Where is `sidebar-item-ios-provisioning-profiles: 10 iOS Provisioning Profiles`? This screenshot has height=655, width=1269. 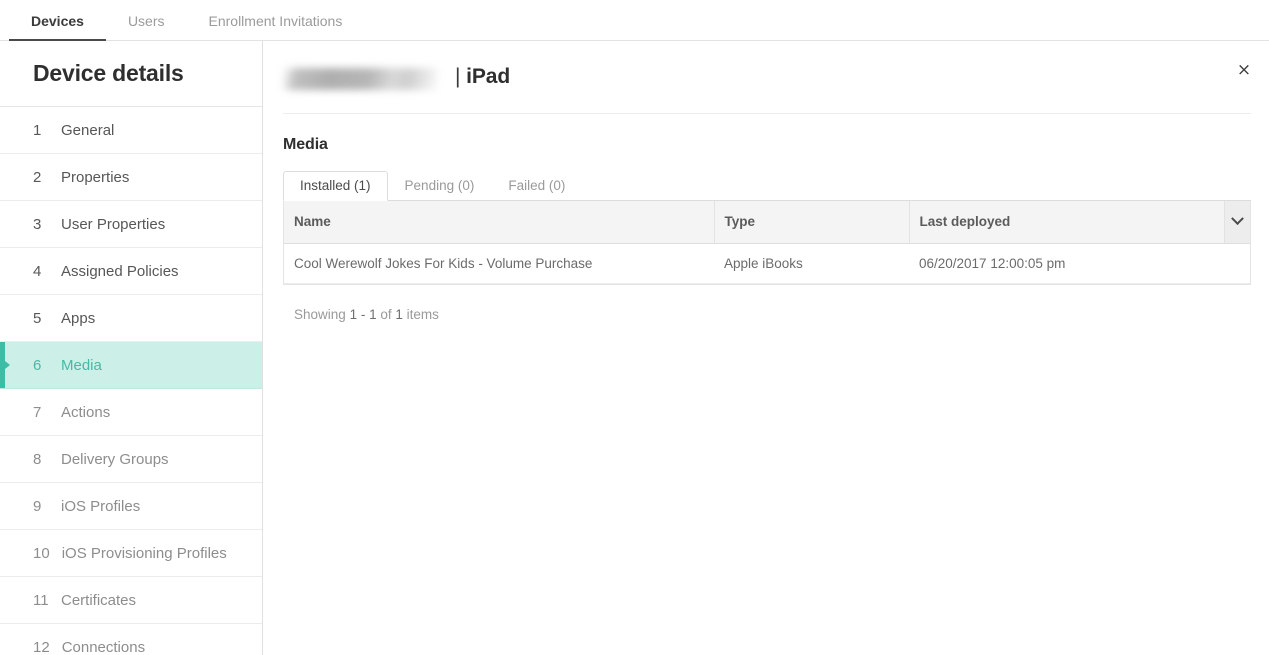 sidebar-item-ios-provisioning-profiles: 10 iOS Provisioning Profiles is located at coordinates (131, 553).